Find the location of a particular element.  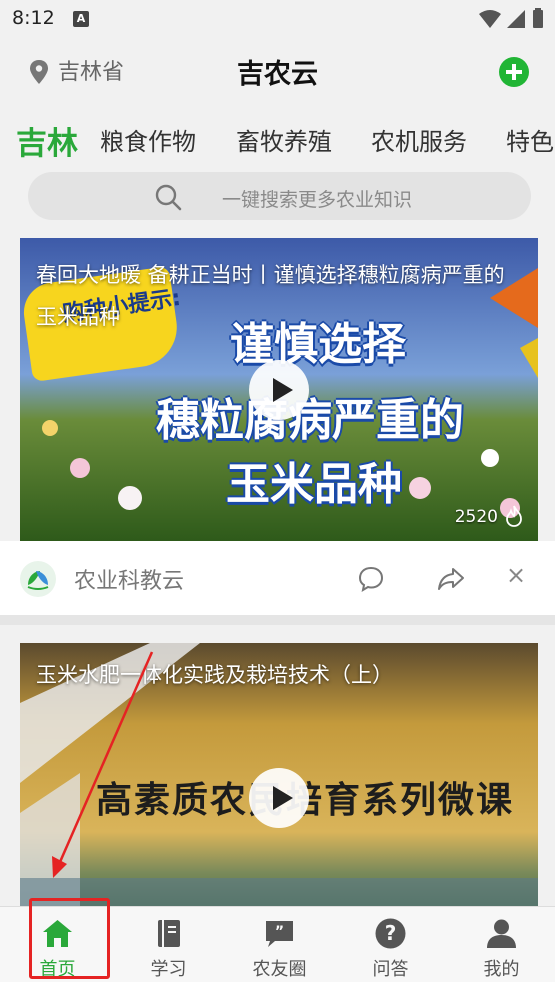

nav-friends-circle: ” 农友圈 is located at coordinates (279, 944).